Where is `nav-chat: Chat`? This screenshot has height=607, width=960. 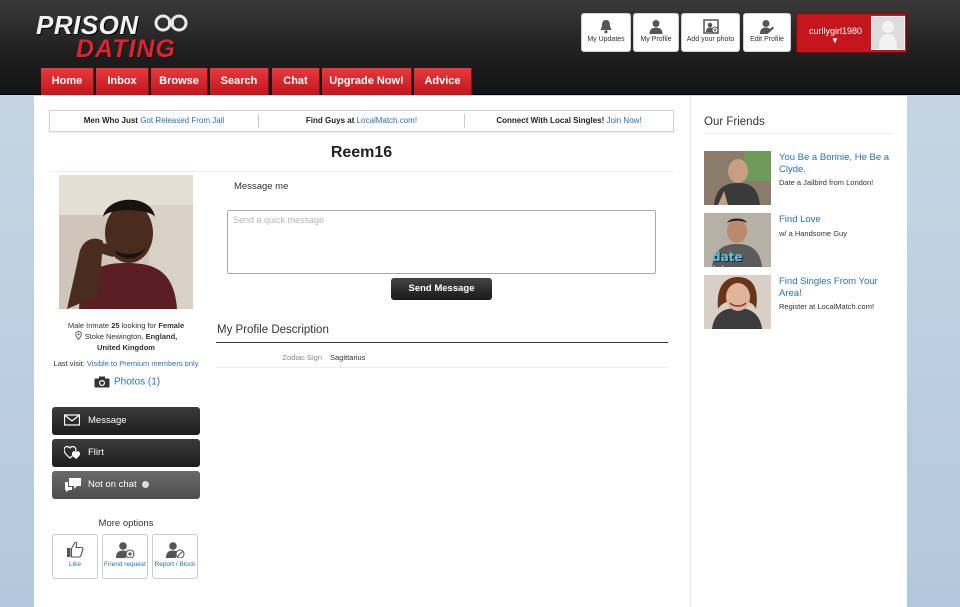 nav-chat: Chat is located at coordinates (296, 81).